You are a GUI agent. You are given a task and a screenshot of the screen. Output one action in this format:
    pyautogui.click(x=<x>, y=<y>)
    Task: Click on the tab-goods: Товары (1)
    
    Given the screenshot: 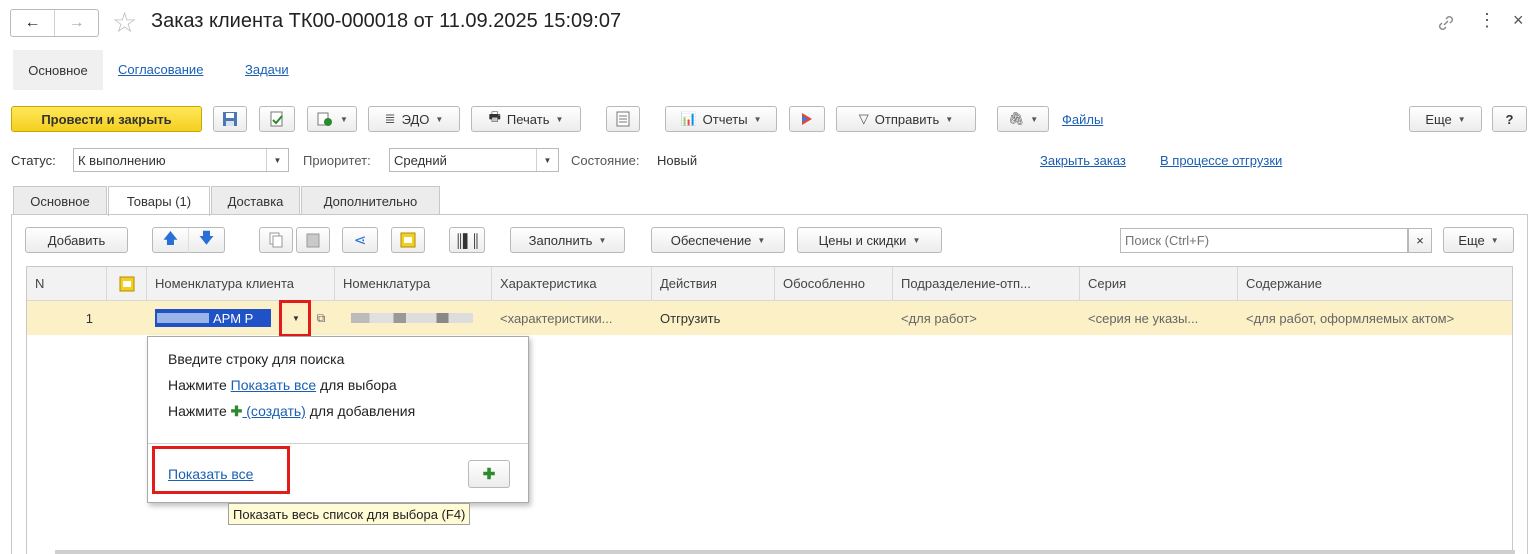 What is the action you would take?
    pyautogui.click(x=159, y=201)
    